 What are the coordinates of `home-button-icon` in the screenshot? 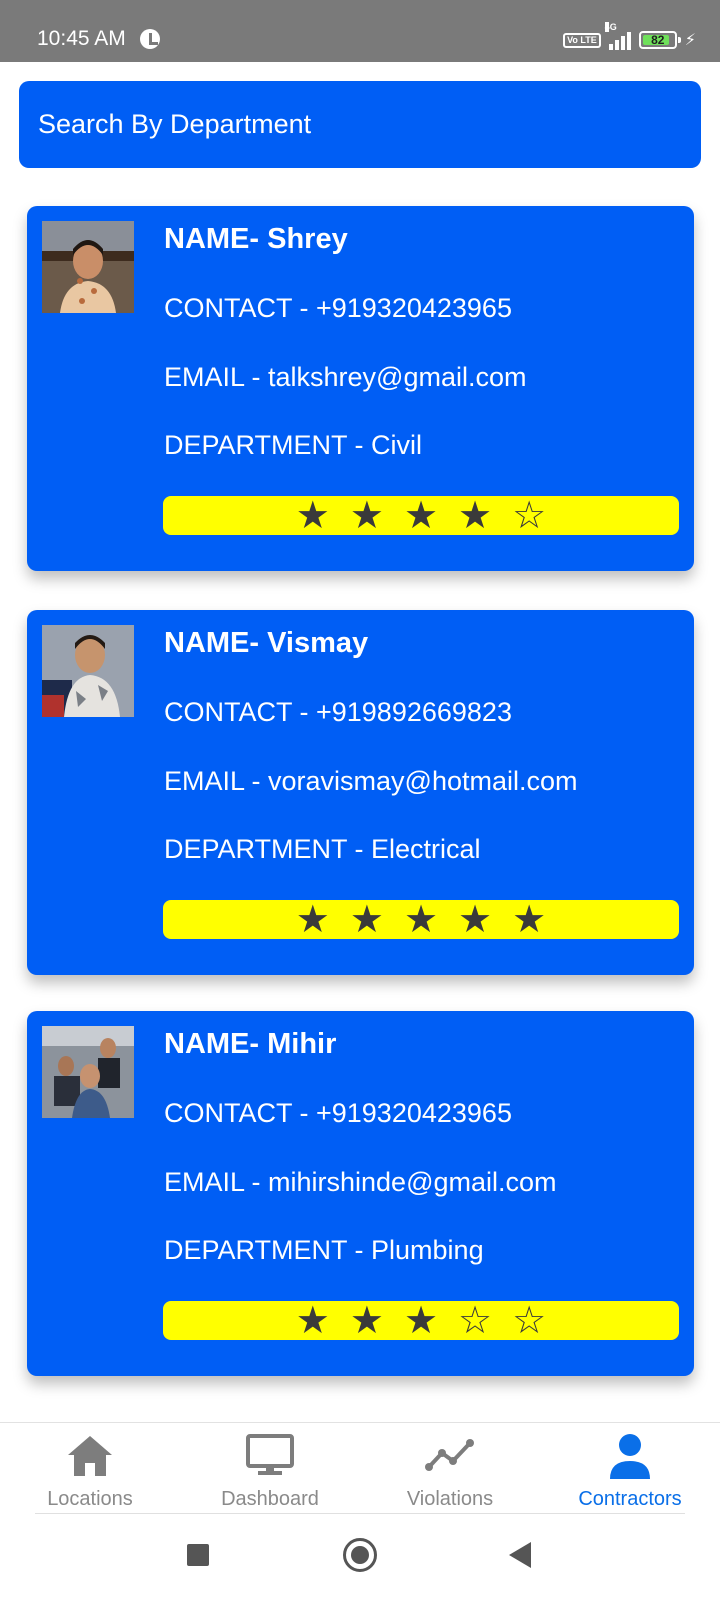 It's located at (360, 1555).